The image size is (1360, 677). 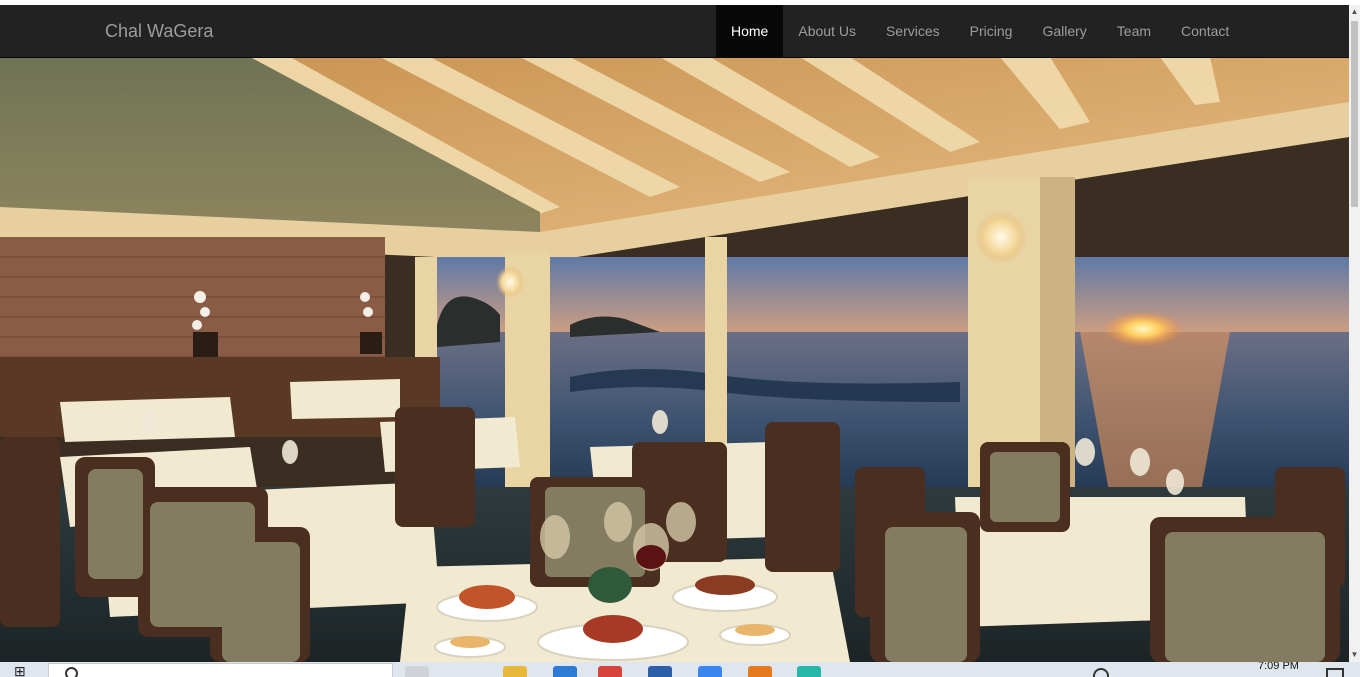 I want to click on firefox-icon, so click(x=760, y=671).